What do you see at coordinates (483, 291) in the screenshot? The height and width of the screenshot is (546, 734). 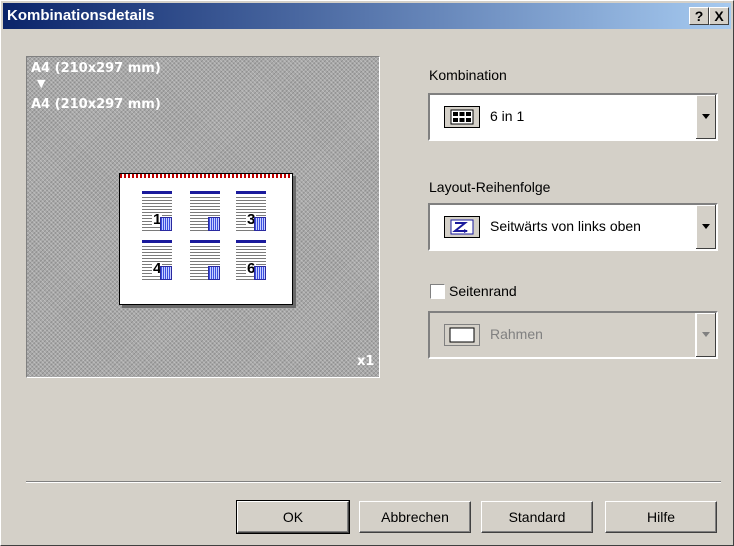 I see `seitenrand-label: Seitenrand` at bounding box center [483, 291].